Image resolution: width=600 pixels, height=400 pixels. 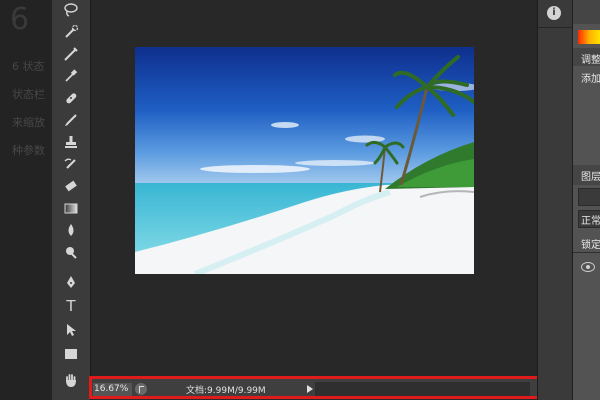 I want to click on layers-label: 图层, so click(x=590, y=177).